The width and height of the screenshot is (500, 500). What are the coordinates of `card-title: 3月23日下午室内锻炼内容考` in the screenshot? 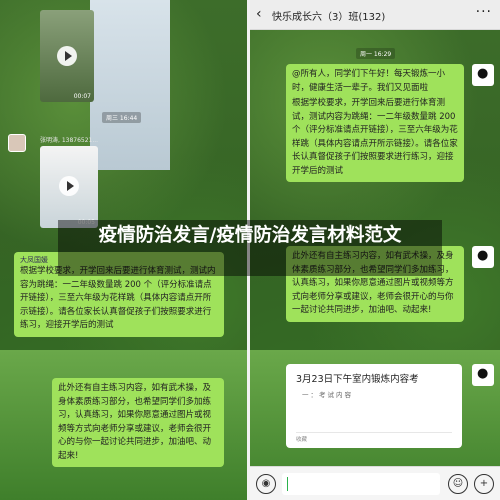 It's located at (357, 379).